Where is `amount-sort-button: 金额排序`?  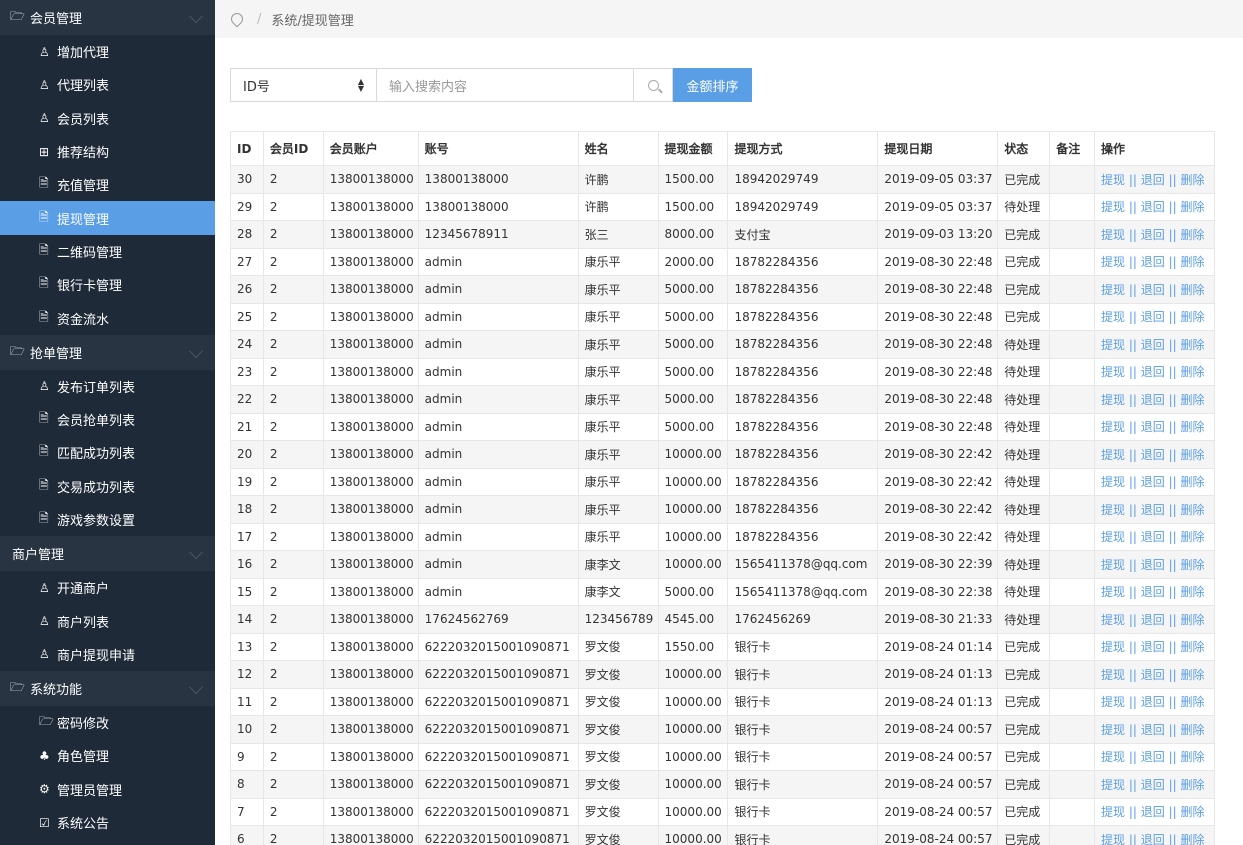 amount-sort-button: 金额排序 is located at coordinates (712, 85).